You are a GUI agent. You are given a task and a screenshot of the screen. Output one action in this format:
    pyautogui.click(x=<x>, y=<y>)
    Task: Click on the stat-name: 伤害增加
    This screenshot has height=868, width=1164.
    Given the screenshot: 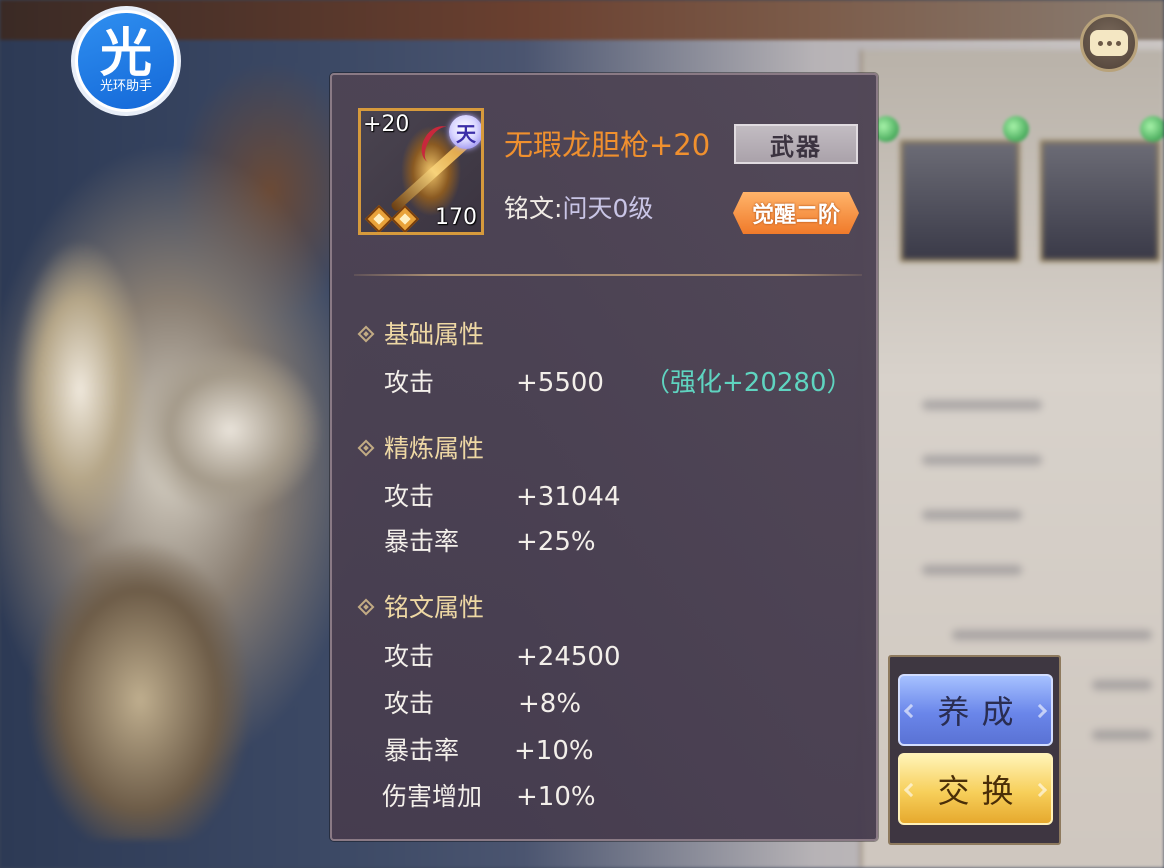 What is the action you would take?
    pyautogui.click(x=432, y=796)
    